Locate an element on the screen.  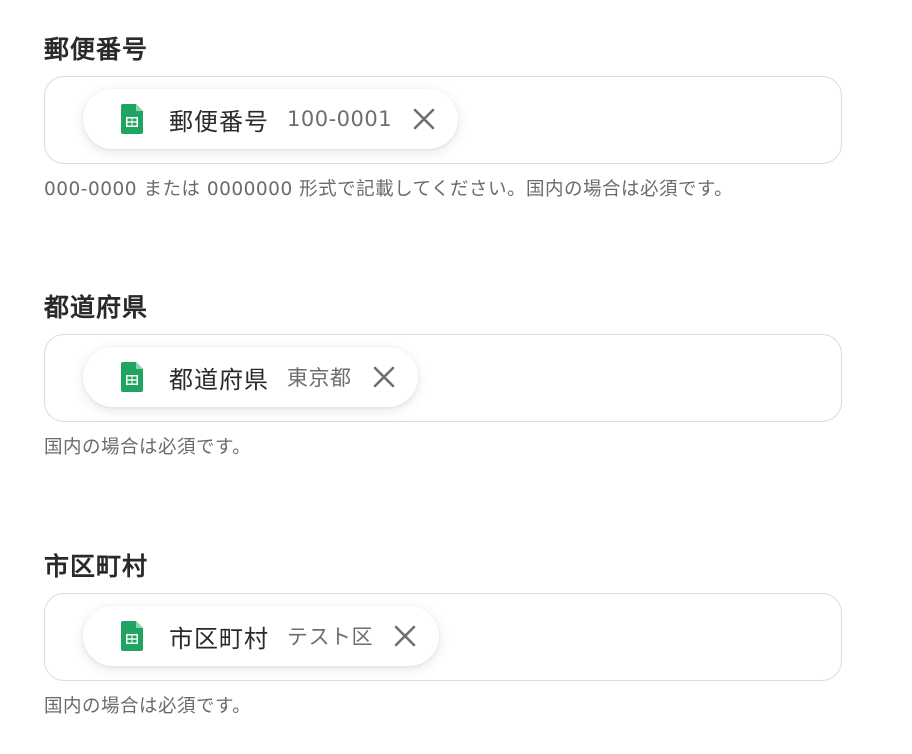
chip-value: テスト区 is located at coordinates (330, 637).